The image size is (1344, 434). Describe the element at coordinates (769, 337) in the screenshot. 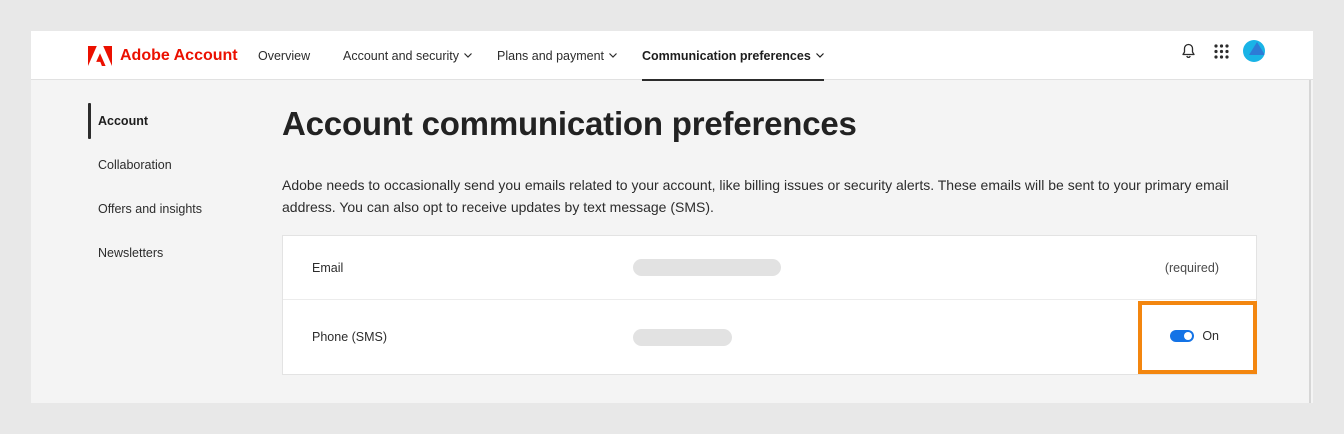

I see `phone-row: Phone (SMS) On` at that location.